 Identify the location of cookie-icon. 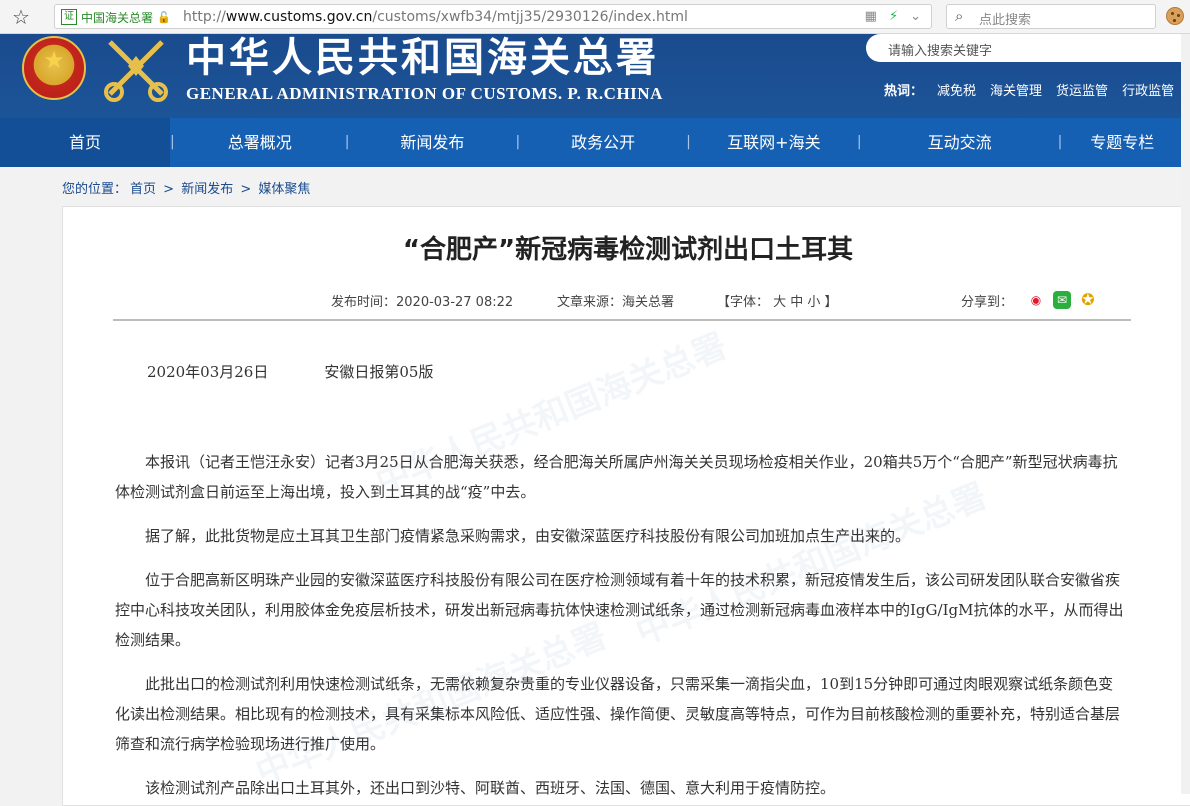
(1175, 16).